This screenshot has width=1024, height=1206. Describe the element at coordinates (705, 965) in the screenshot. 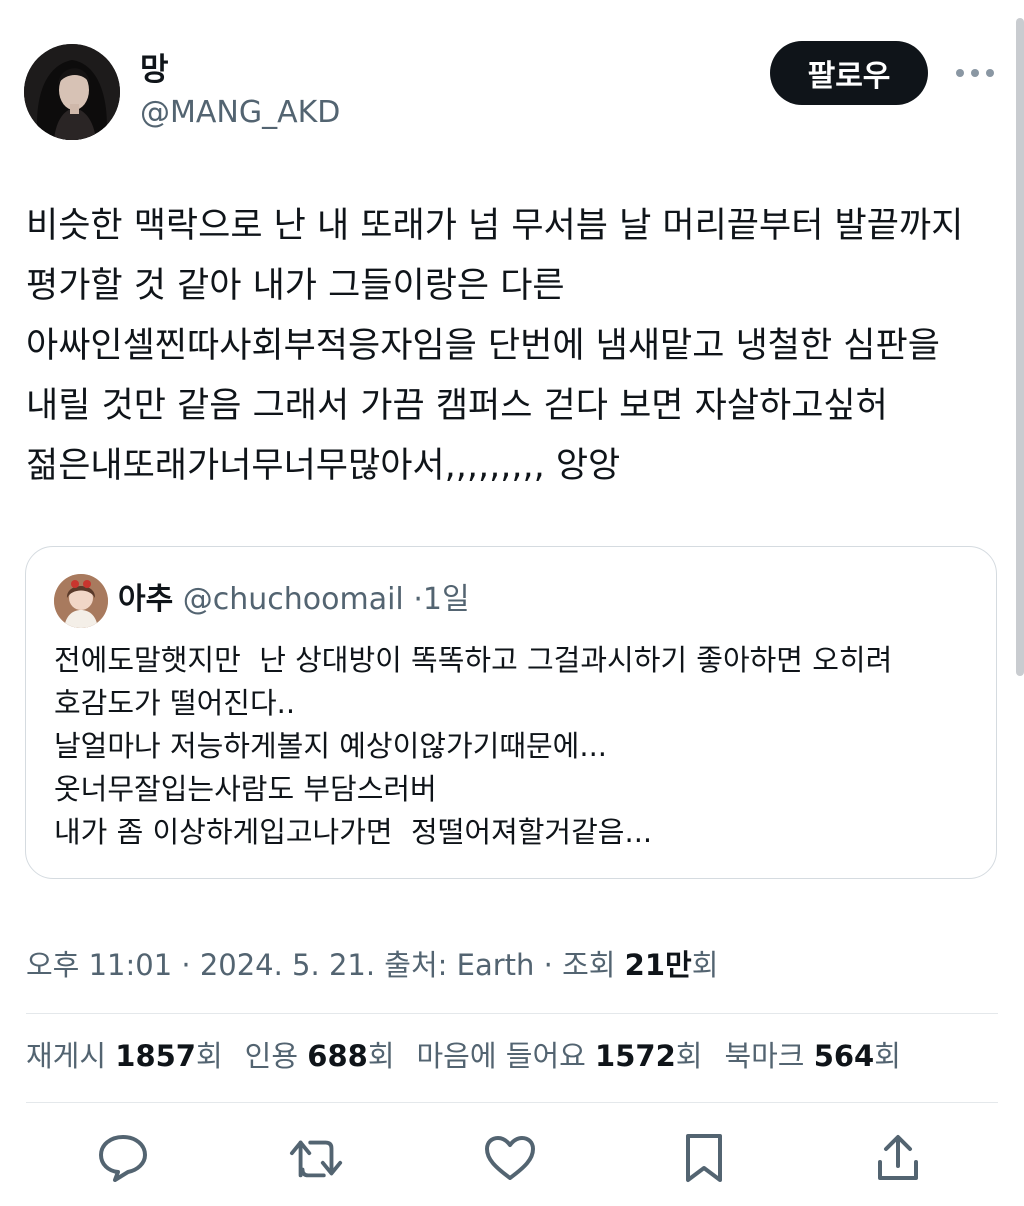

I see `views-suffix: 회` at that location.